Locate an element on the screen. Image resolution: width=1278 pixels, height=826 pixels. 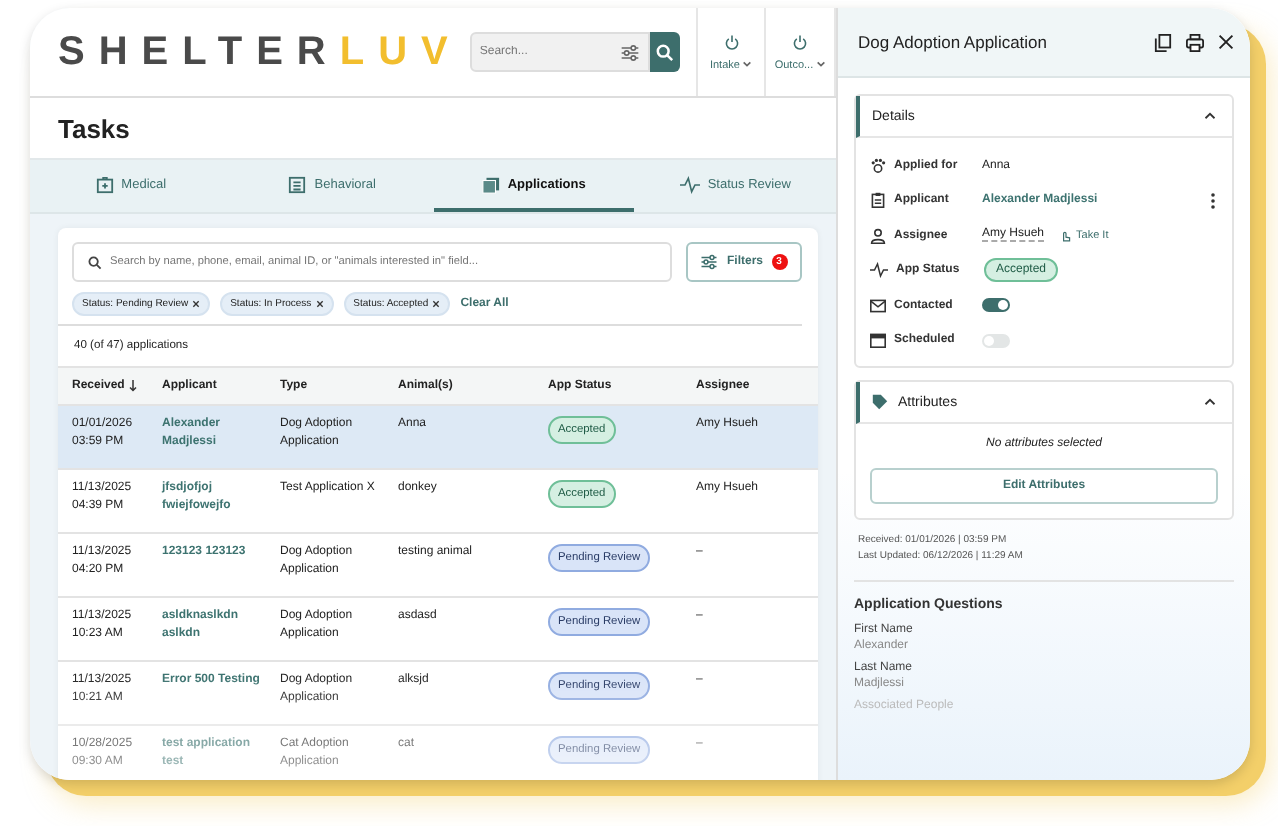
shelterluv-logo: SHELTER LUV is located at coordinates (260, 52).